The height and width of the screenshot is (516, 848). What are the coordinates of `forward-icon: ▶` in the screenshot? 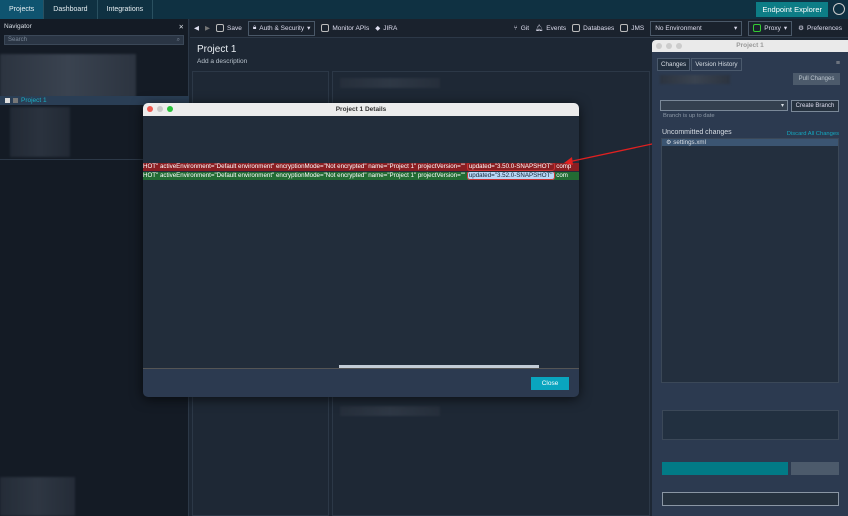 It's located at (207, 28).